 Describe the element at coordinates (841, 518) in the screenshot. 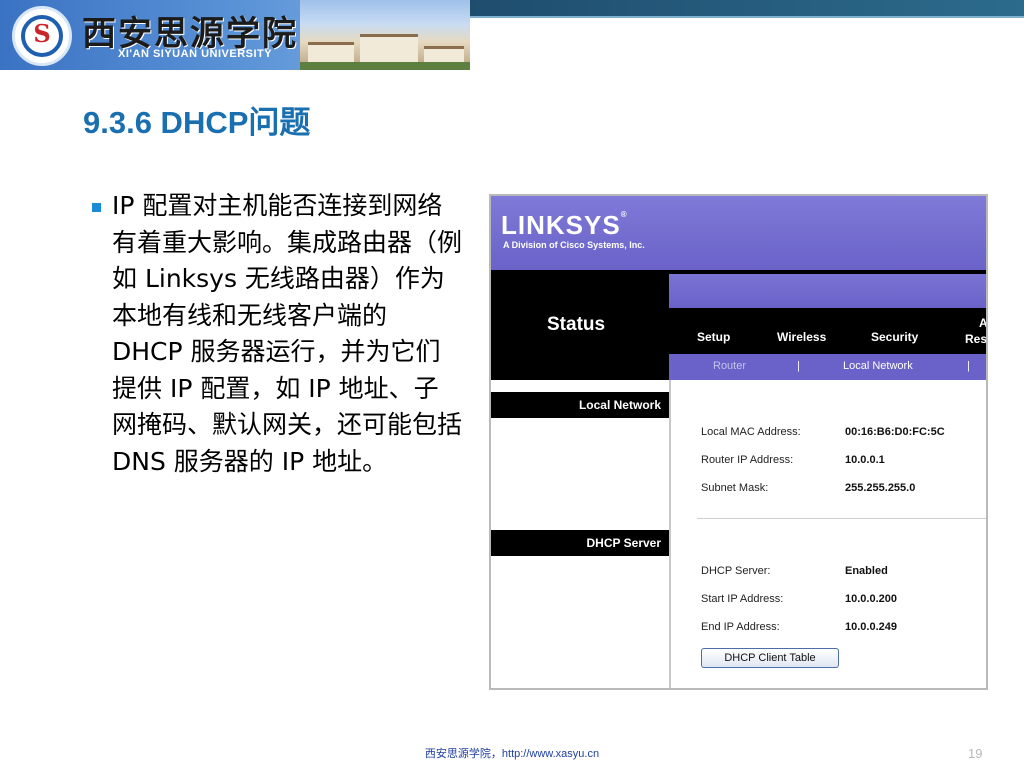

I see `section-divider` at that location.